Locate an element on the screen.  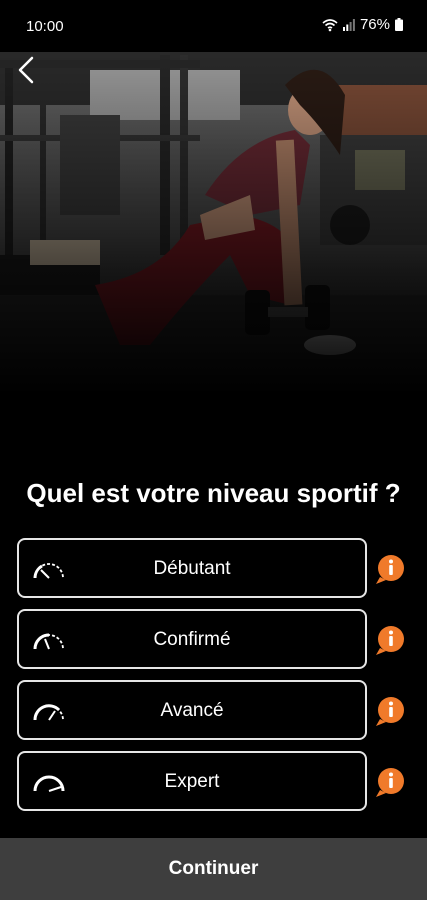
level-row-expert: Expert is located at coordinates (213, 782).